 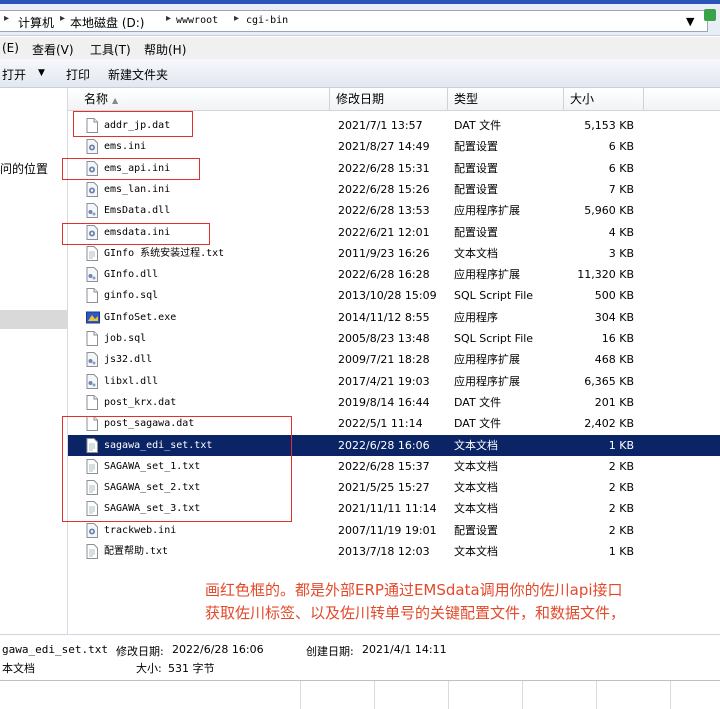 I want to click on background-spreadsheet, so click(x=360, y=694).